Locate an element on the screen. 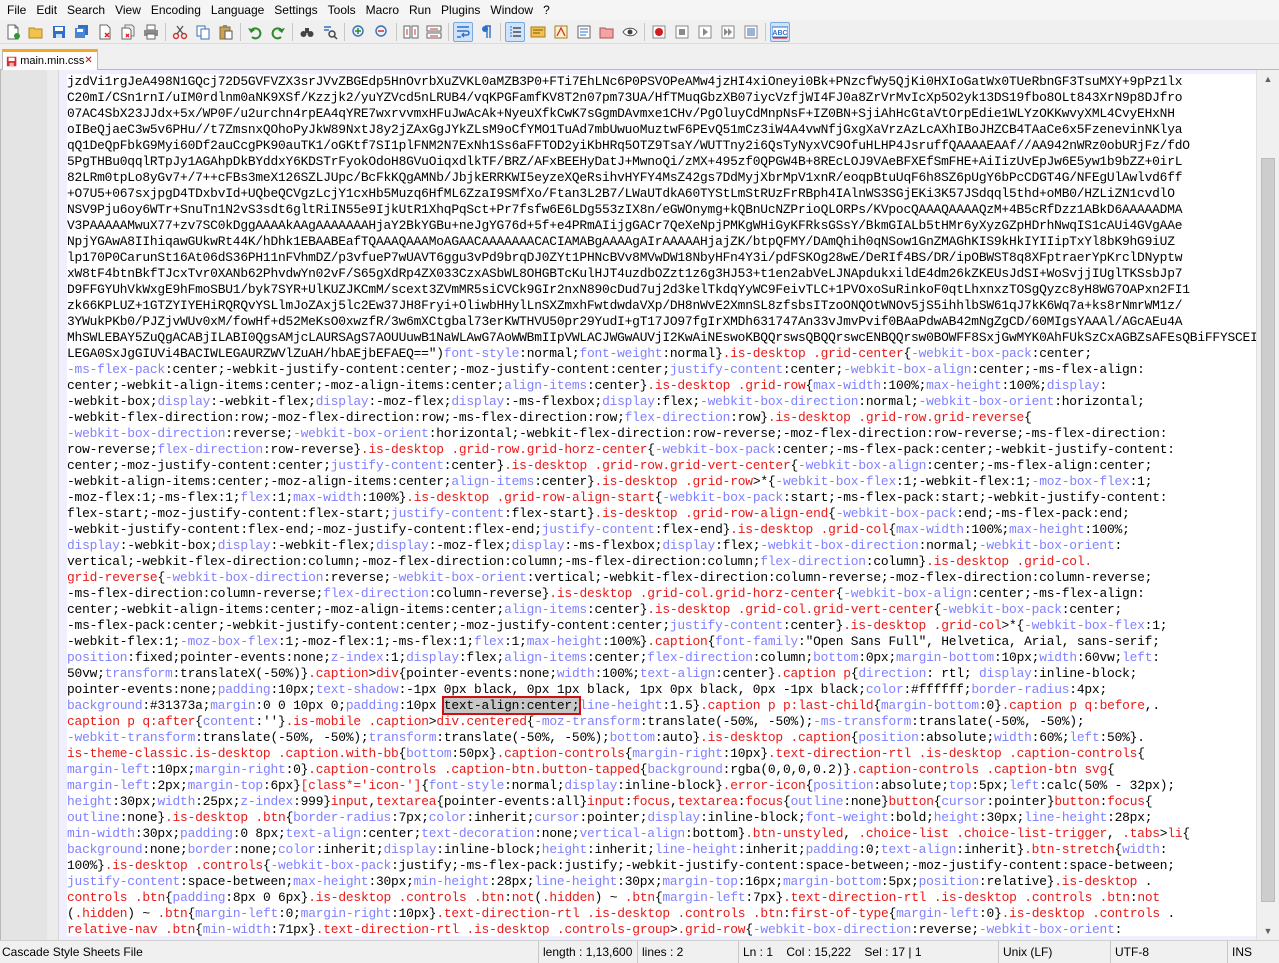 The height and width of the screenshot is (963, 1279). menu-settings: Settings is located at coordinates (295, 10).